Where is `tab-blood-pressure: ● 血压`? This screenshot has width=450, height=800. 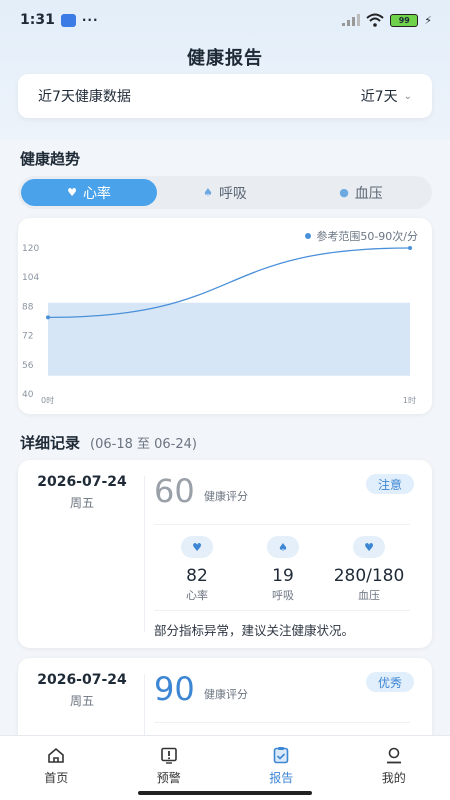 tab-blood-pressure: ● 血压 is located at coordinates (361, 192).